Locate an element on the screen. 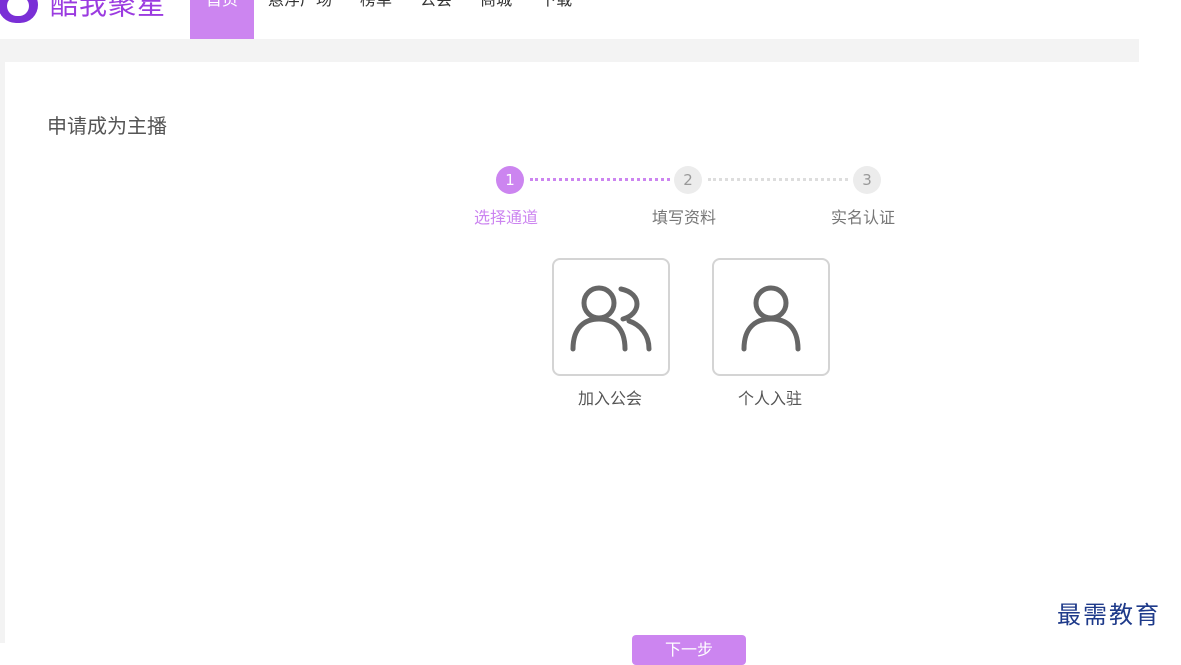  step-2-label: 填写资料 is located at coordinates (684, 217).